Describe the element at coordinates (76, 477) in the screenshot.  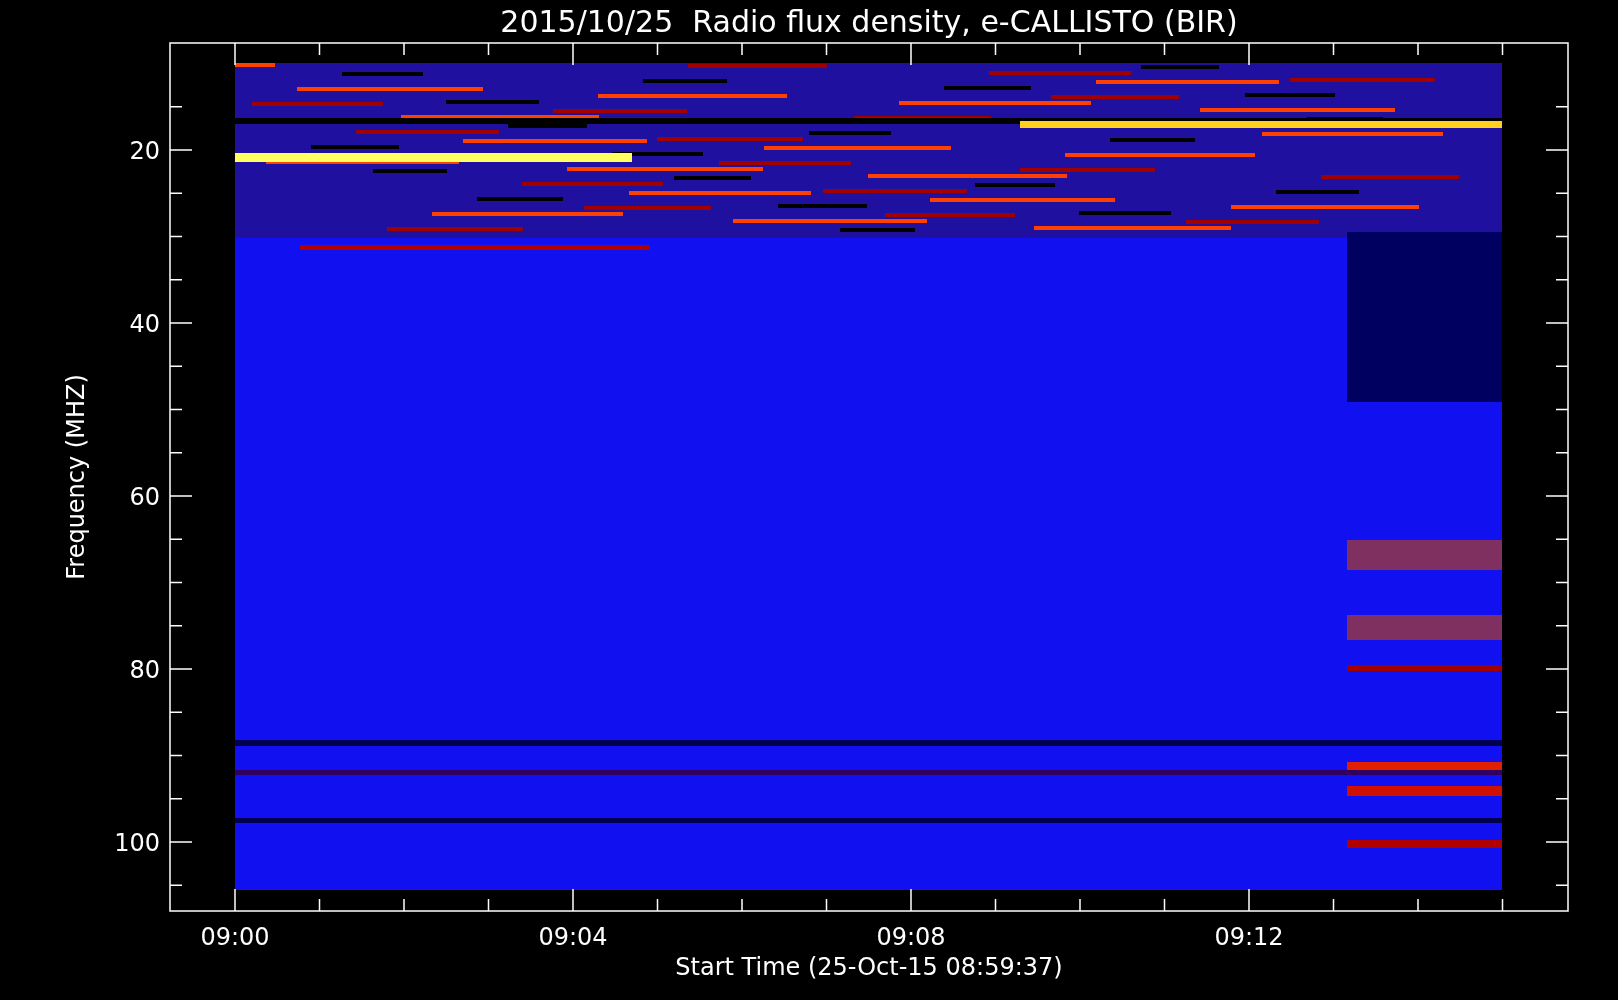
I see `y-axis-label: Frequency (MHZ)` at that location.